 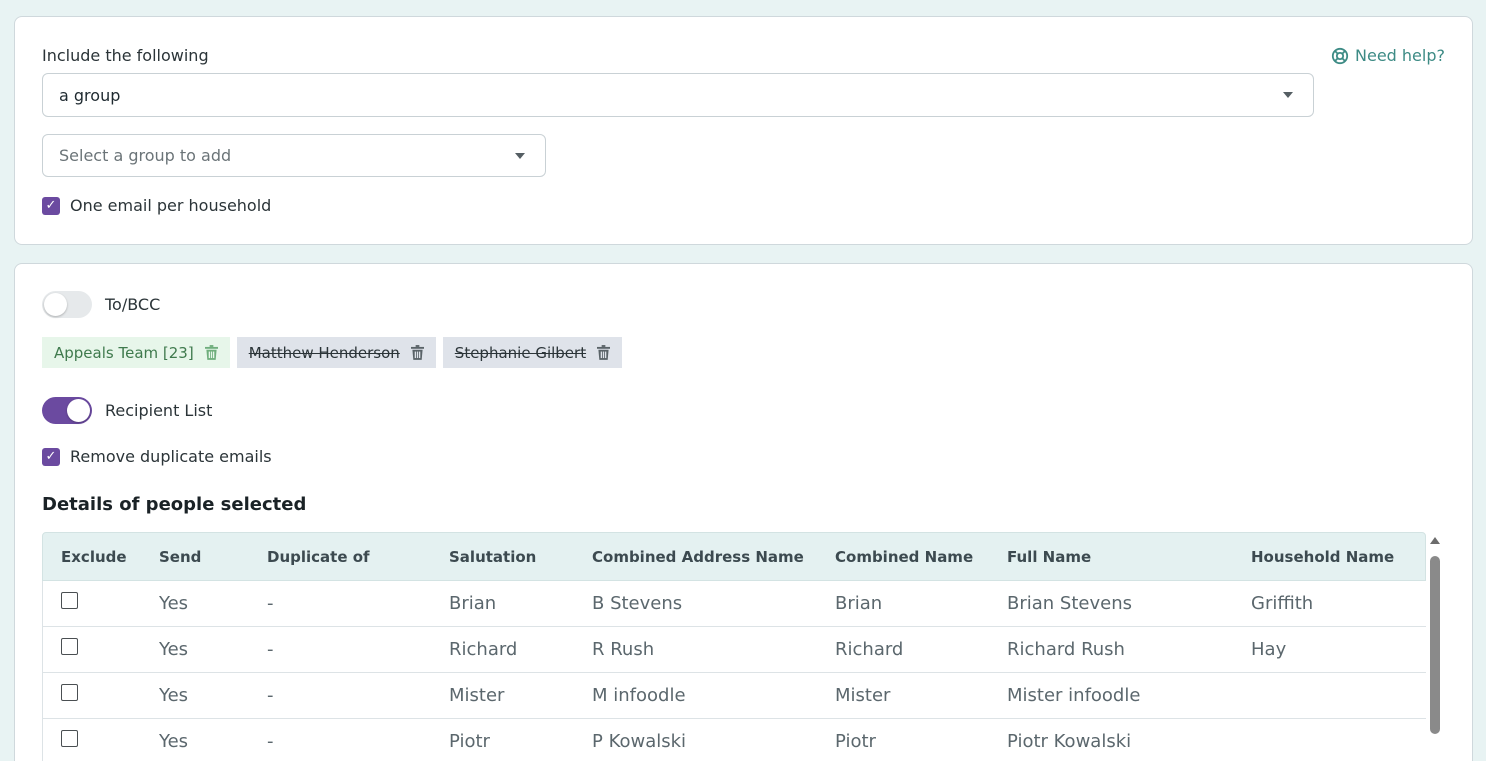 I want to click on include-type-value: a group, so click(x=90, y=95).